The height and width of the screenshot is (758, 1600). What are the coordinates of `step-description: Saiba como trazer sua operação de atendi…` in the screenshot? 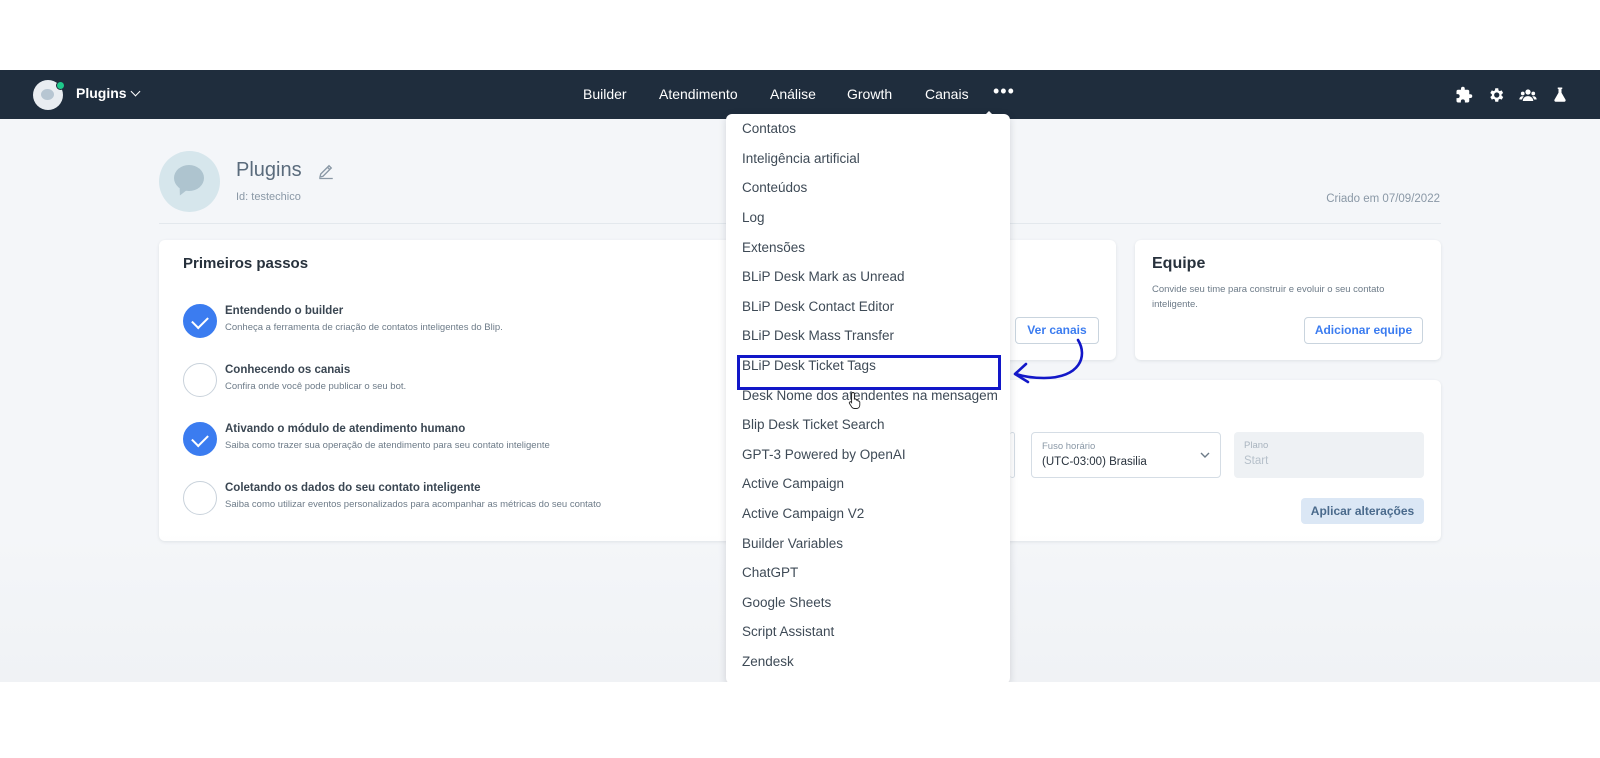 It's located at (387, 445).